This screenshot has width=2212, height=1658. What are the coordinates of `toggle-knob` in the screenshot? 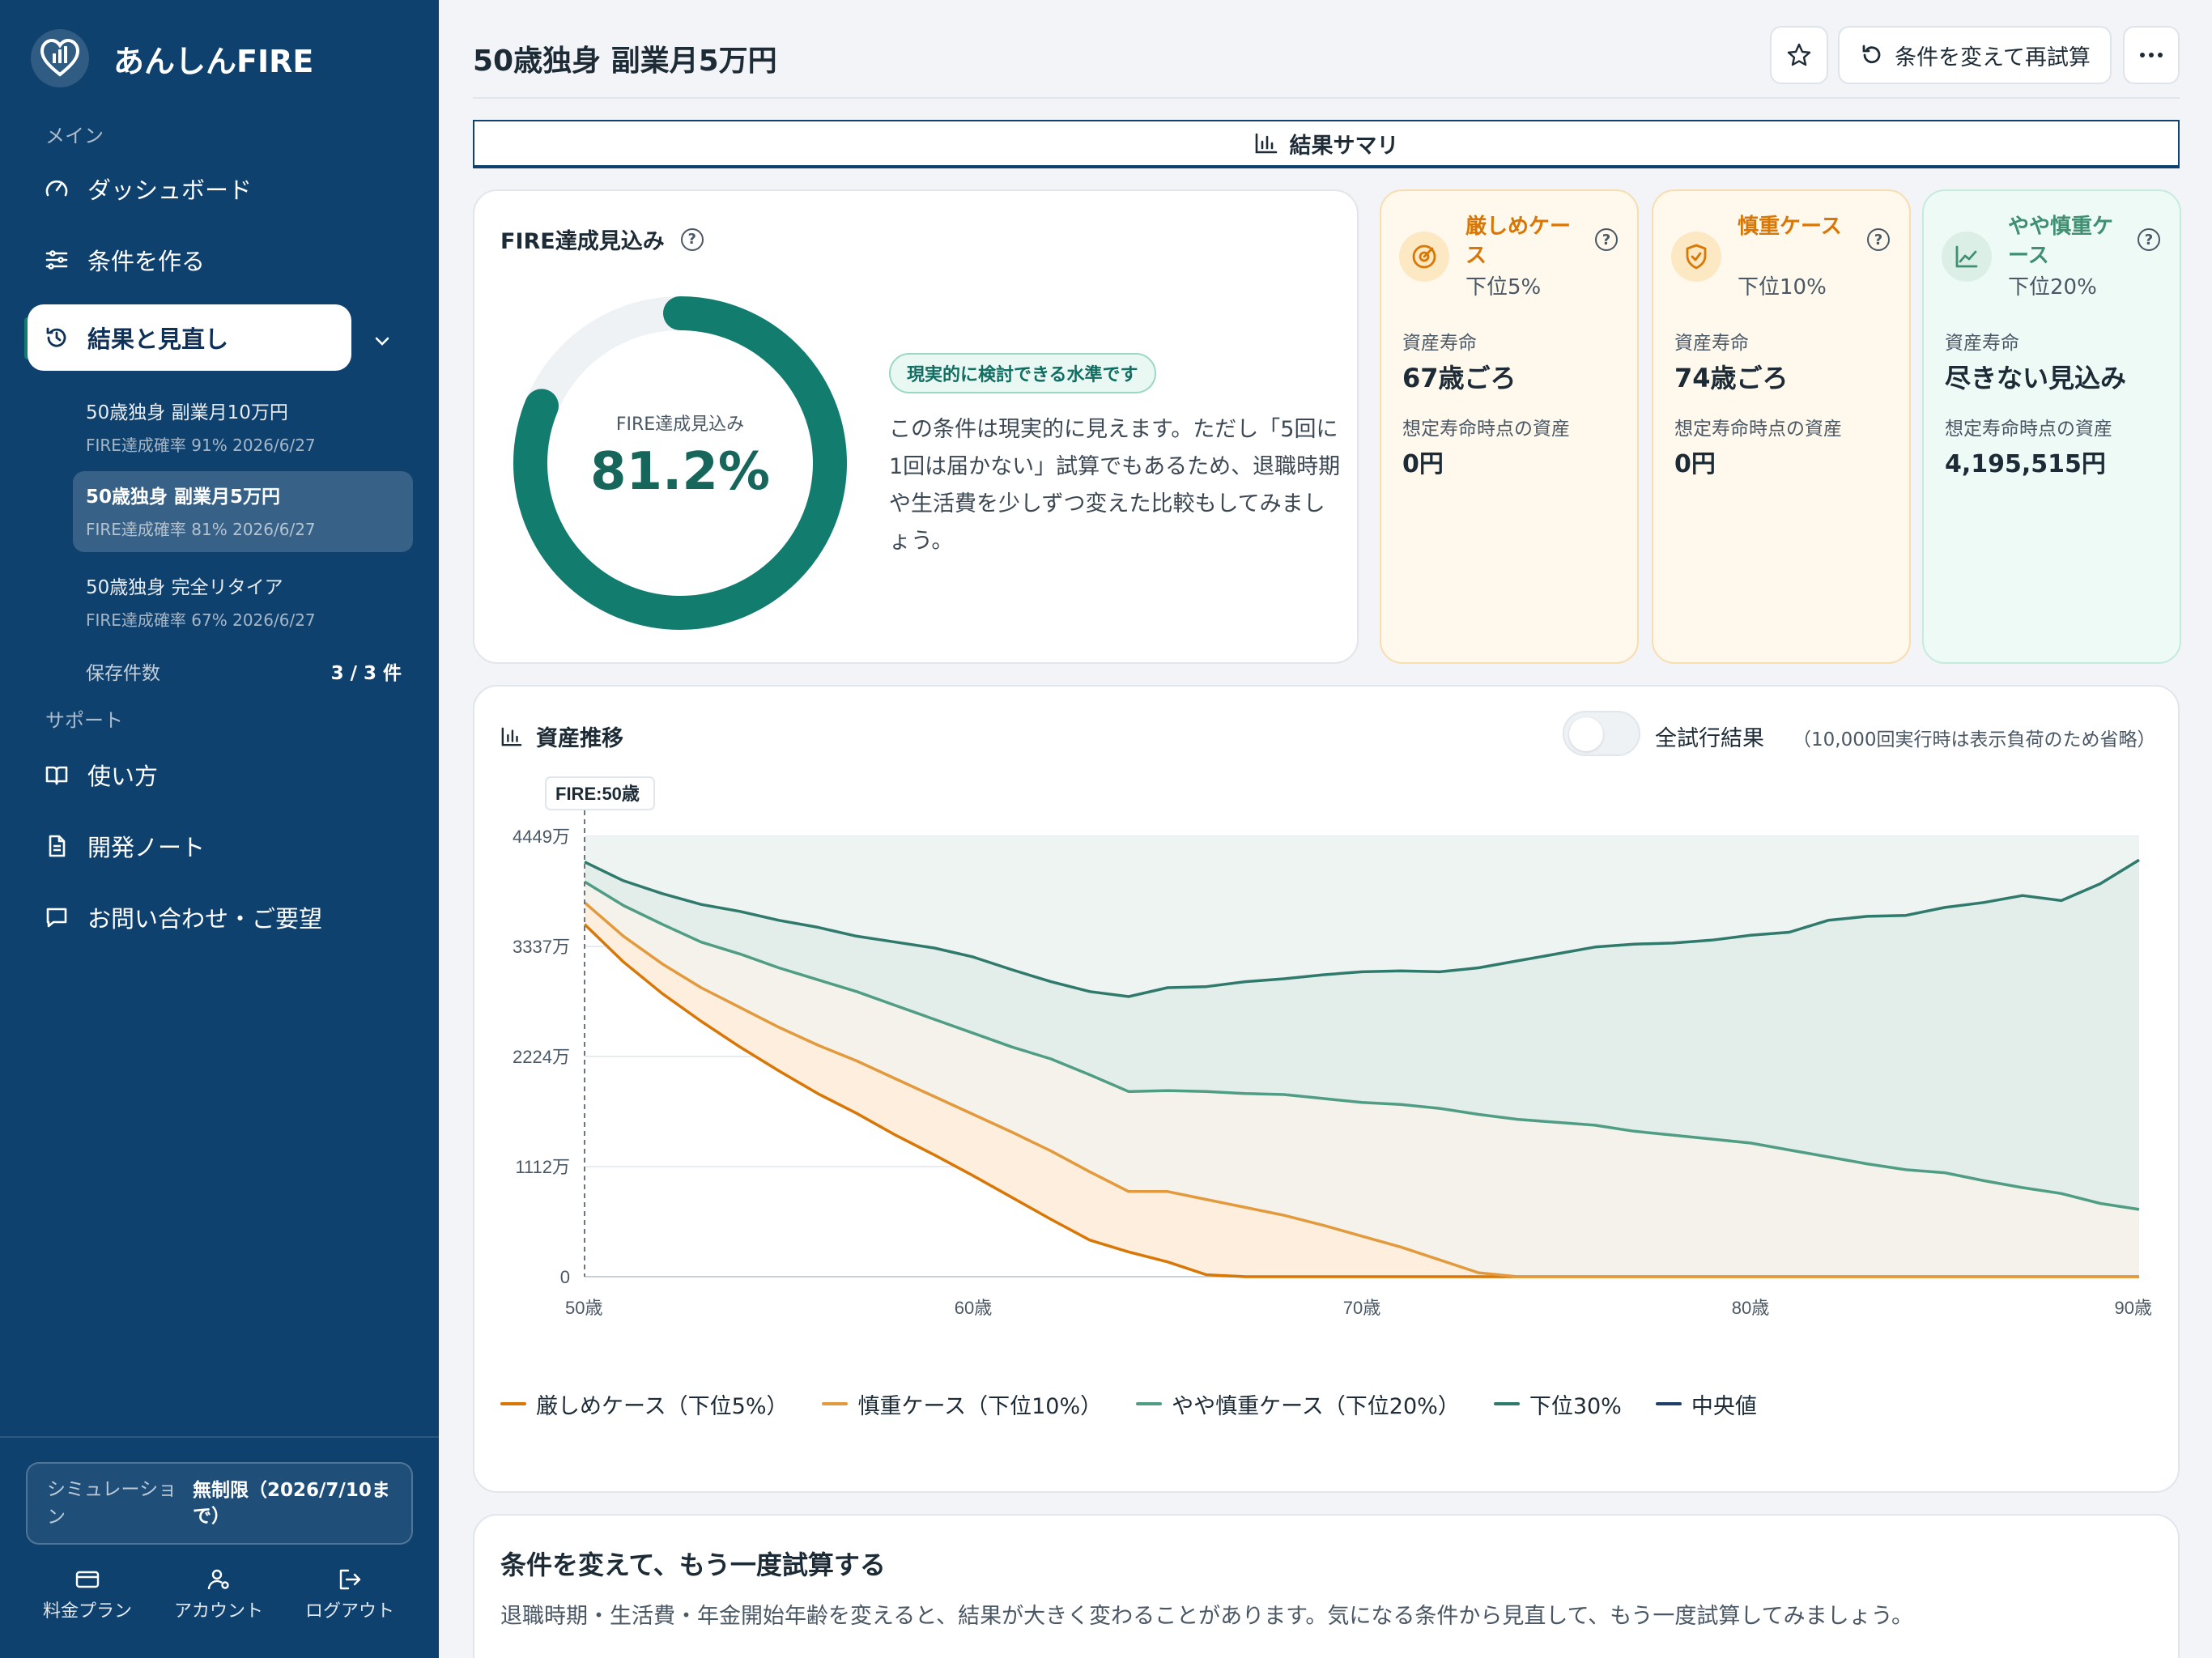 It's located at (1586, 734).